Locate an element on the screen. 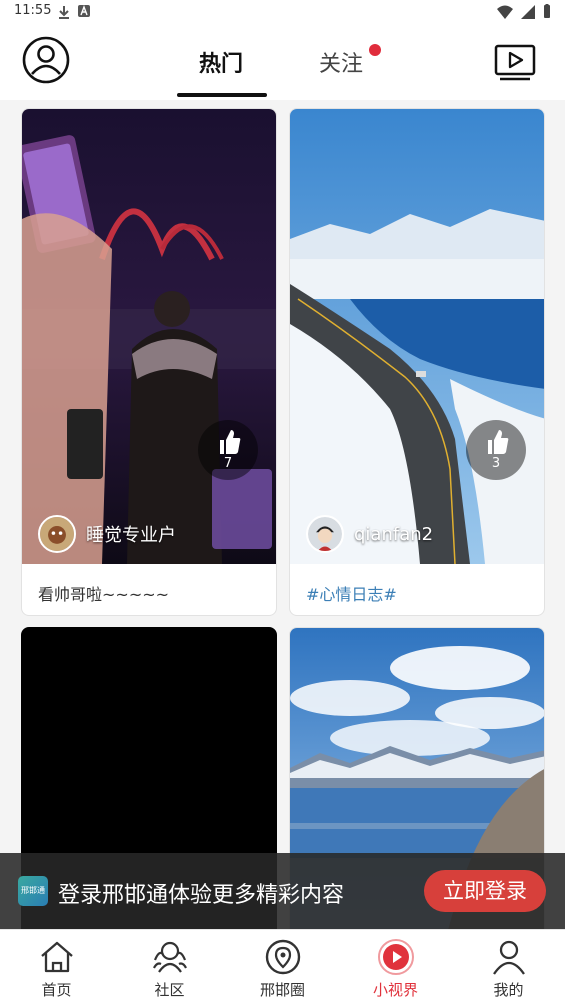  card-hashtag: #心情日志# is located at coordinates (351, 593).